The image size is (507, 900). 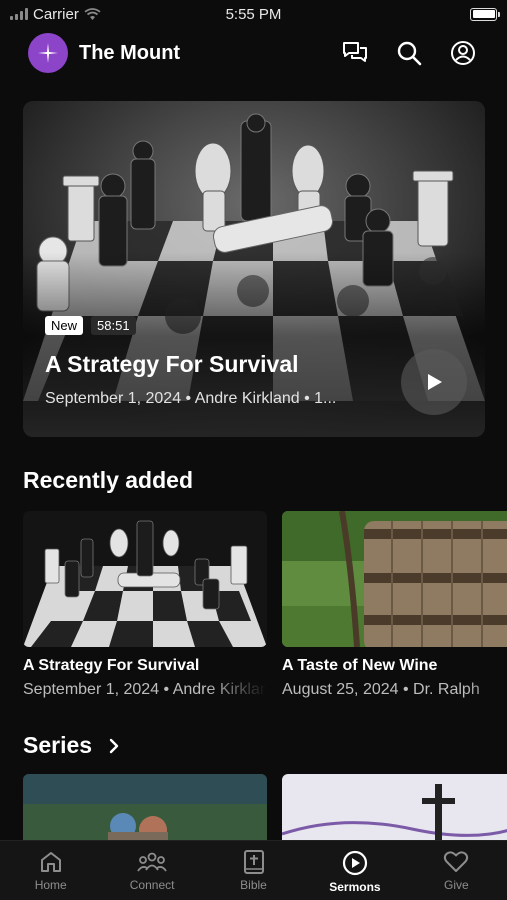 I want to click on status-left: Carrier, so click(x=55, y=14).